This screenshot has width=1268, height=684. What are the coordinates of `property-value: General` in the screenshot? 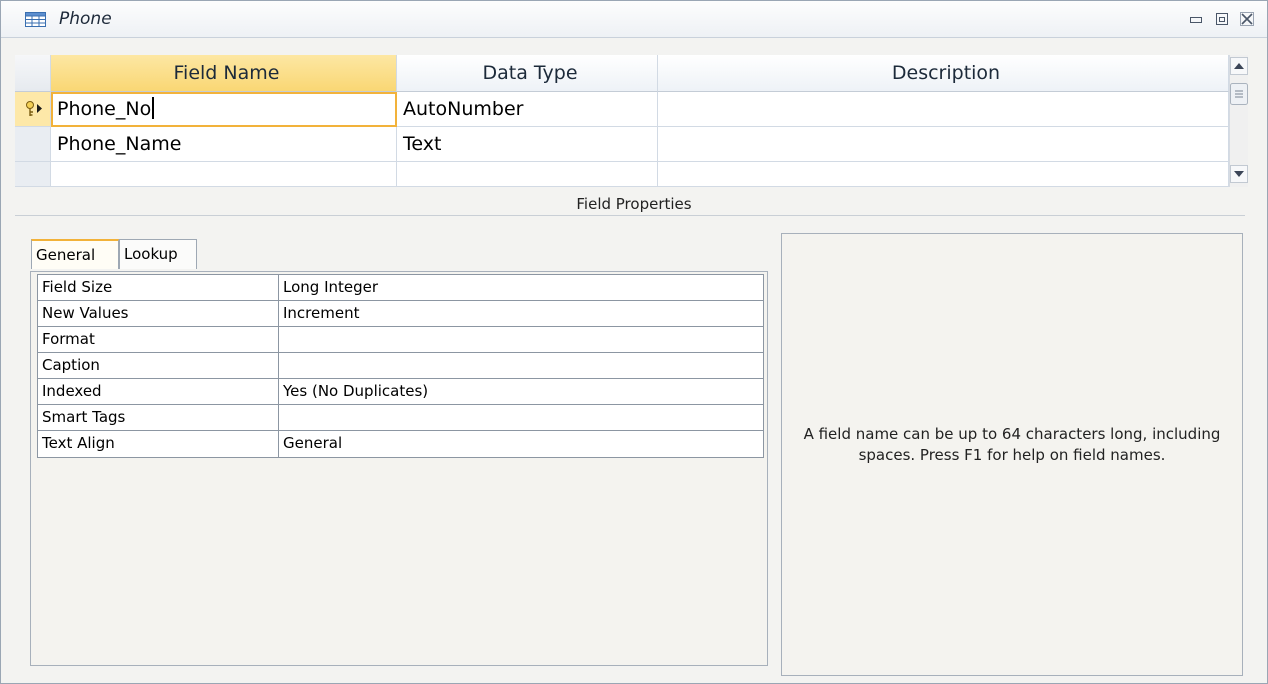 It's located at (521, 444).